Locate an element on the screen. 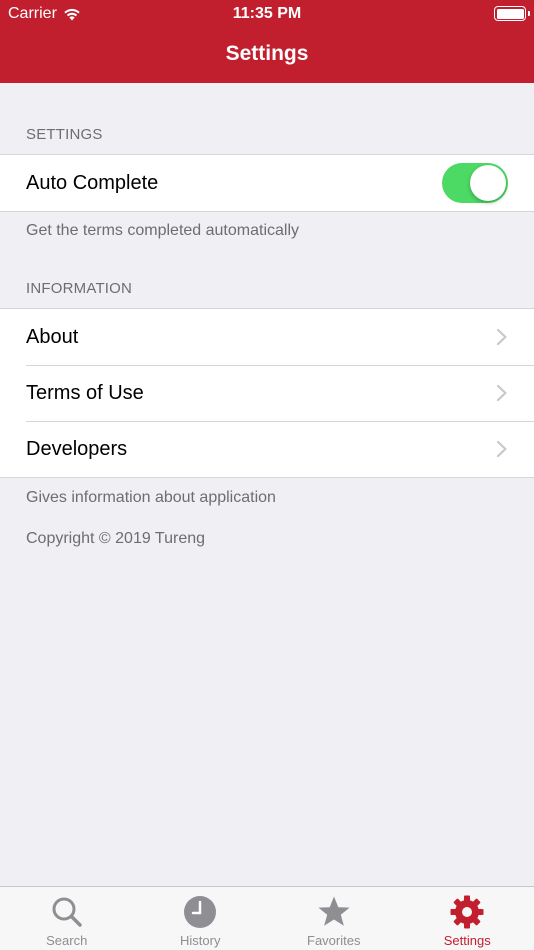  tab-bar: Search History Favorites Settings is located at coordinates (267, 918).